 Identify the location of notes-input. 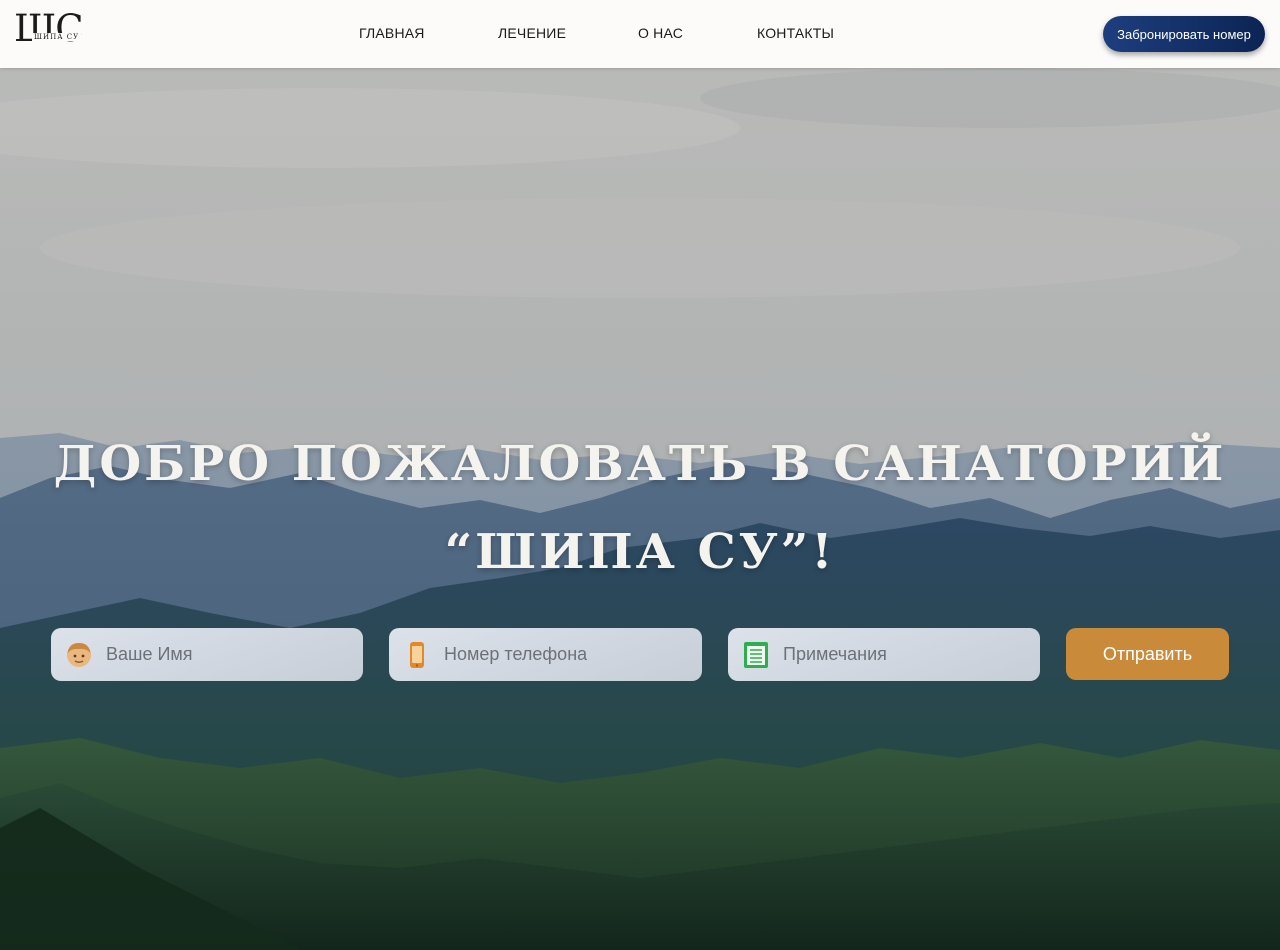
(908, 654).